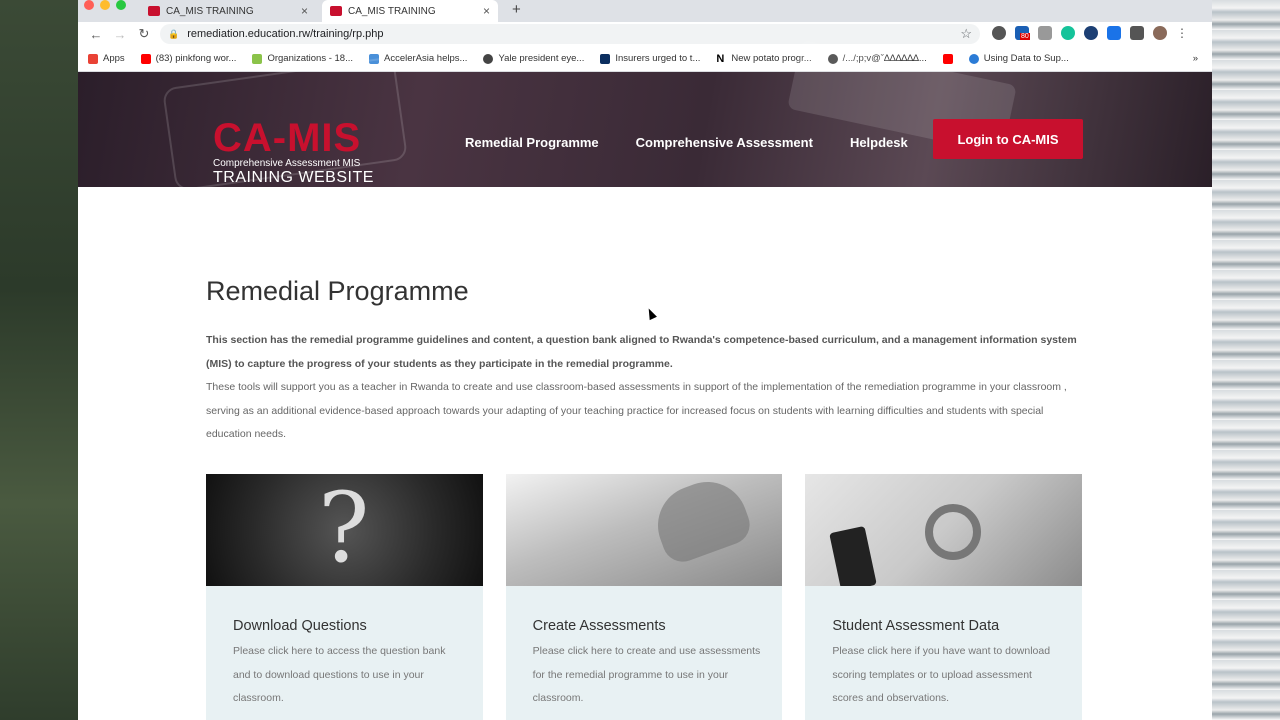 The width and height of the screenshot is (1280, 720). Describe the element at coordinates (337, 291) in the screenshot. I see `page-title: Remedial Programme` at that location.